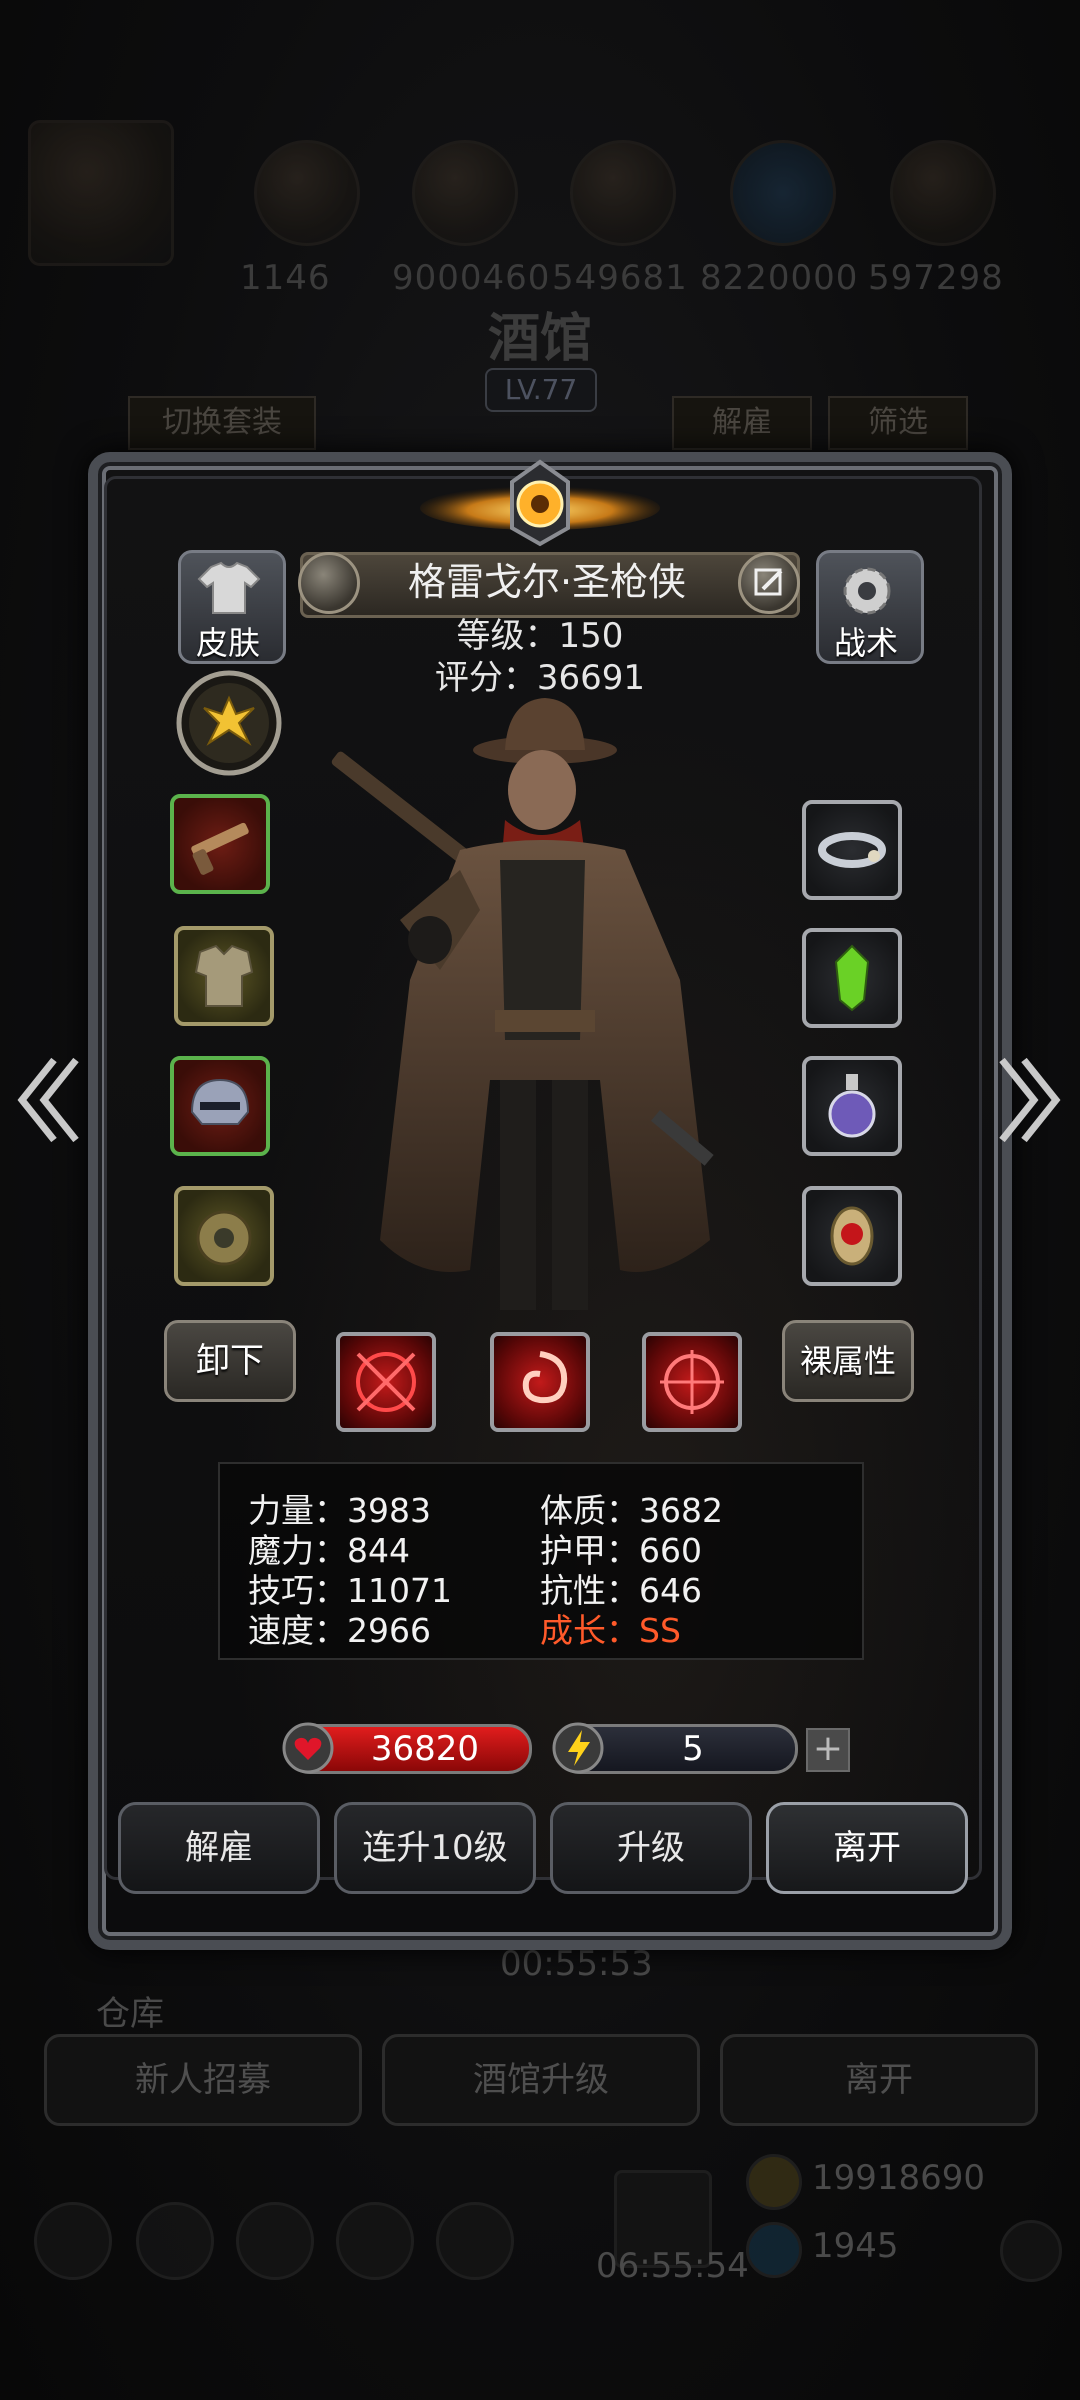 Image resolution: width=1080 pixels, height=2400 pixels. I want to click on swirl-skill-icon, so click(545, 1377).